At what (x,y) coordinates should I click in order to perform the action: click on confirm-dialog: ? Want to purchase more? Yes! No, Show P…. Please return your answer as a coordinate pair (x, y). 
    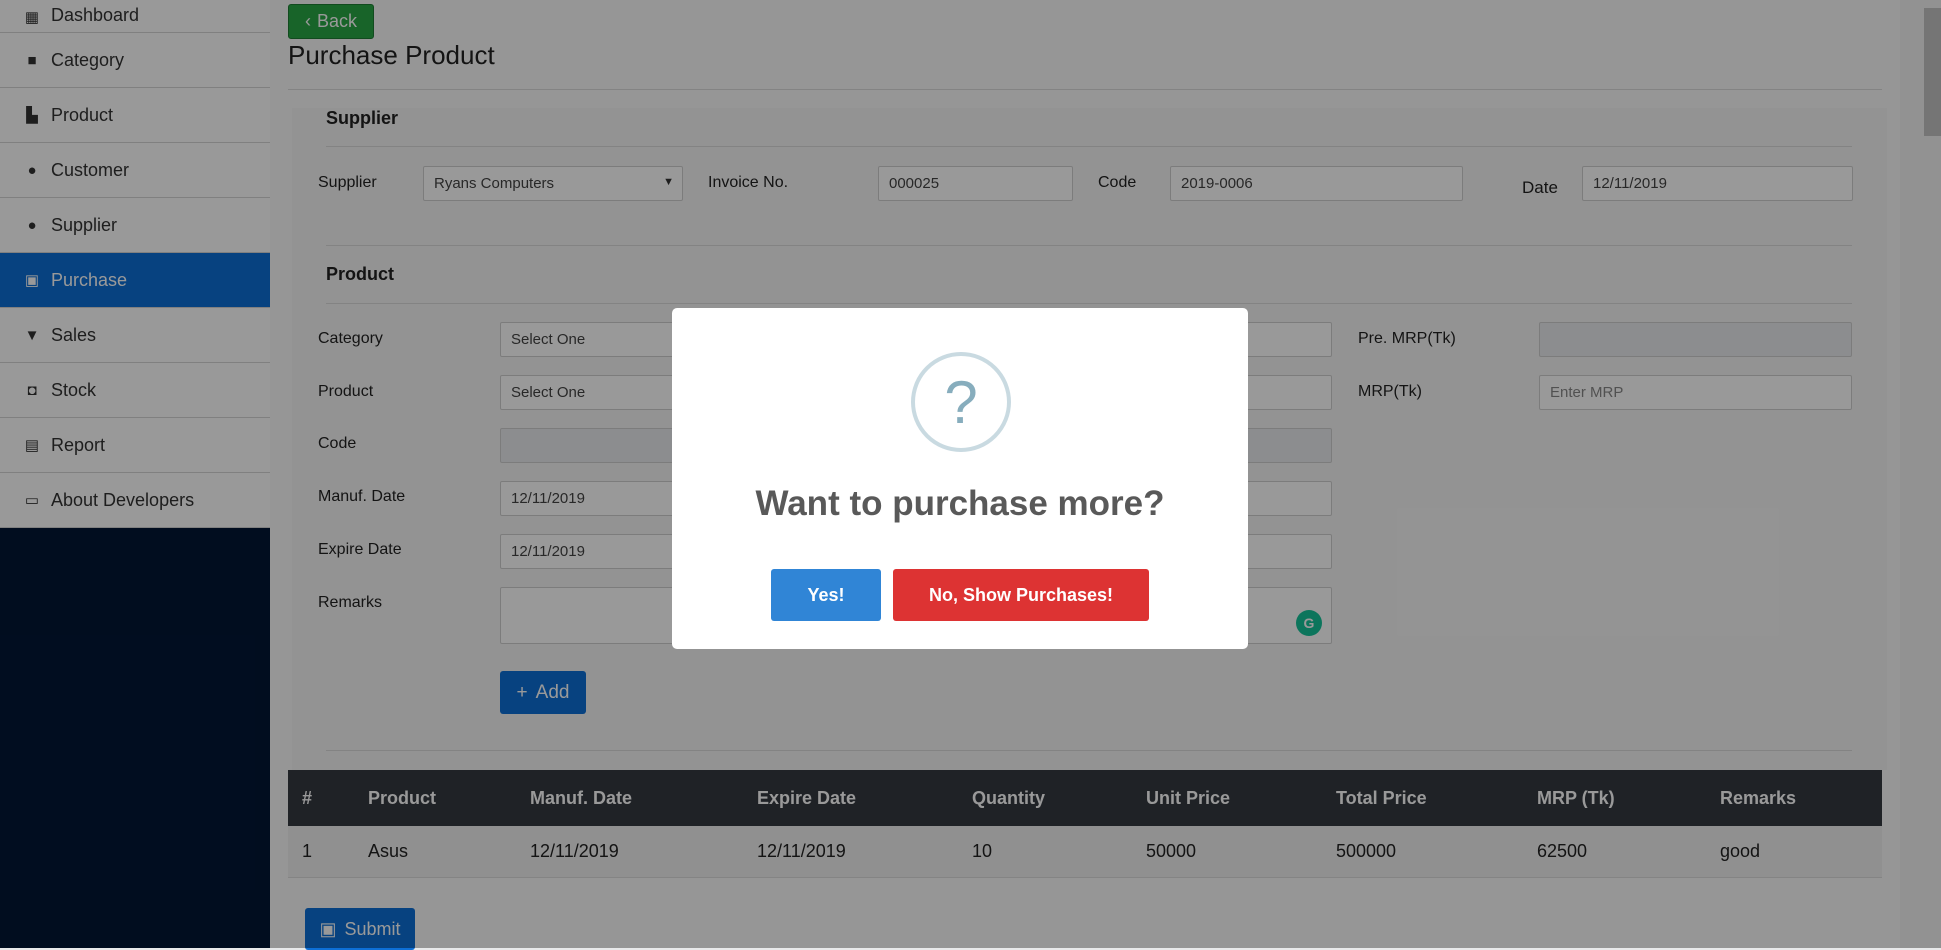
    Looking at the image, I should click on (960, 478).